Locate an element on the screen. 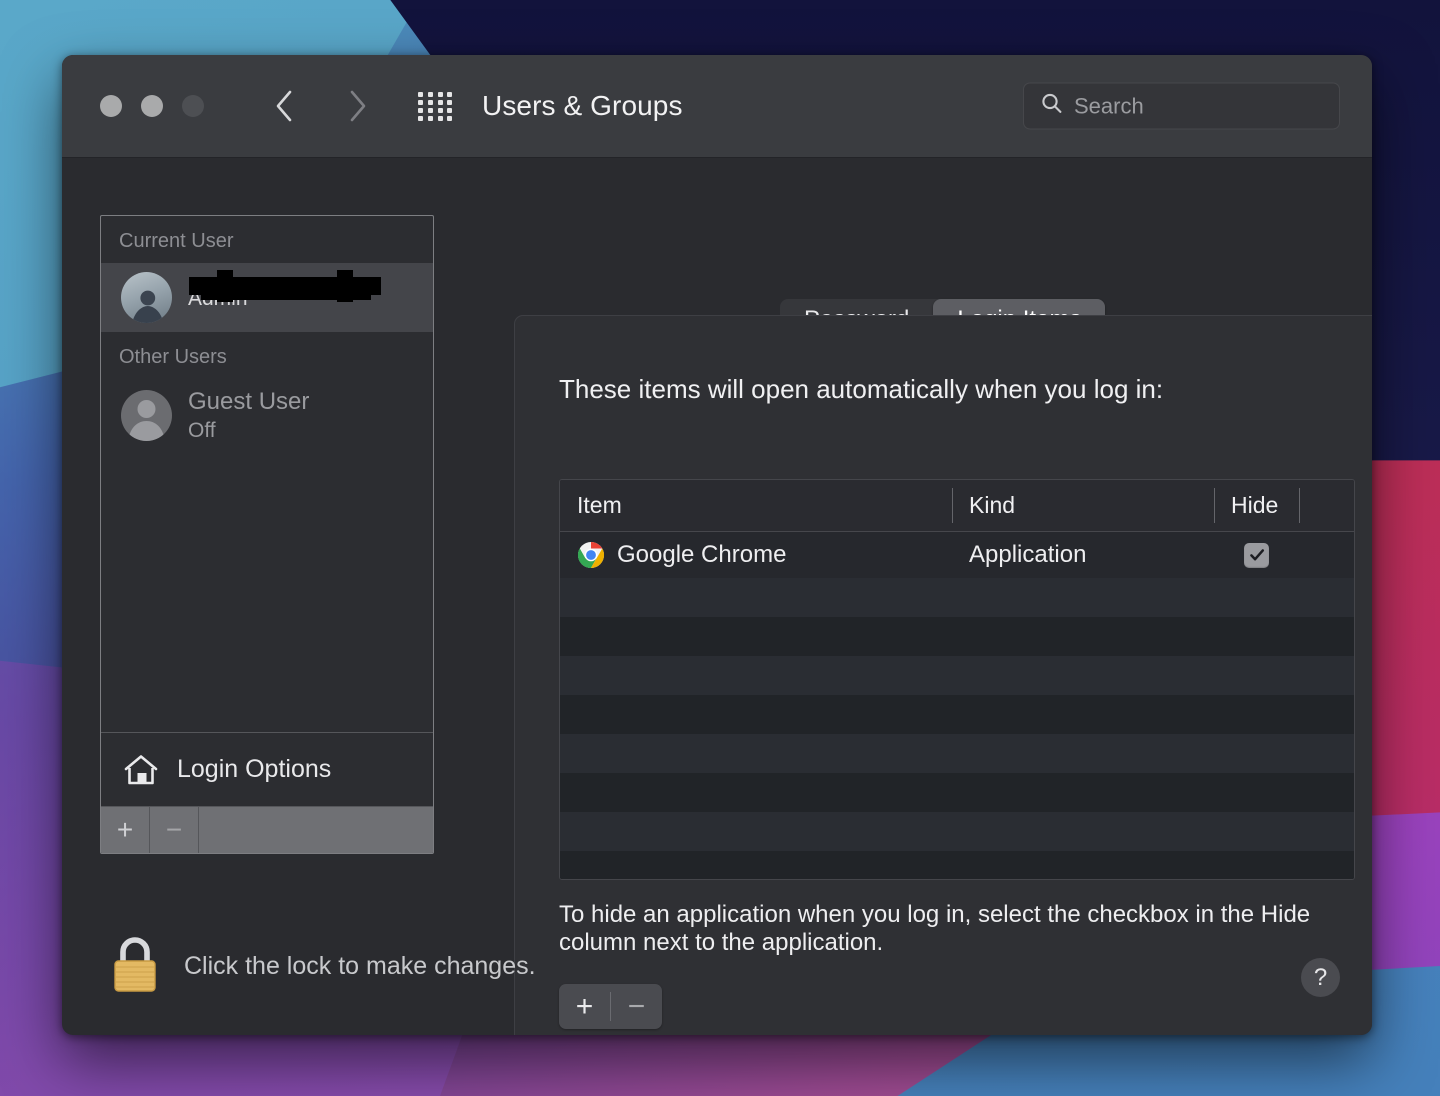 This screenshot has height=1096, width=1440. window-footer: Click the lock to make changes. ? is located at coordinates (717, 964).